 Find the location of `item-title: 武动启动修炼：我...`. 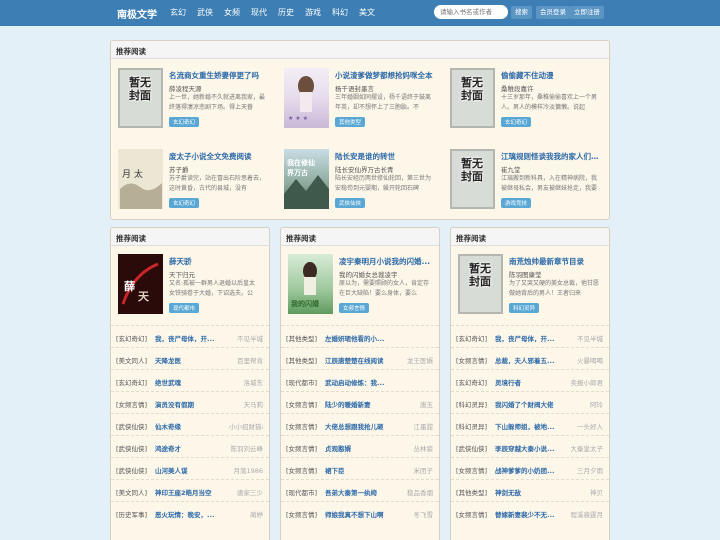

item-title: 武动启动修炼：我... is located at coordinates (364, 382).